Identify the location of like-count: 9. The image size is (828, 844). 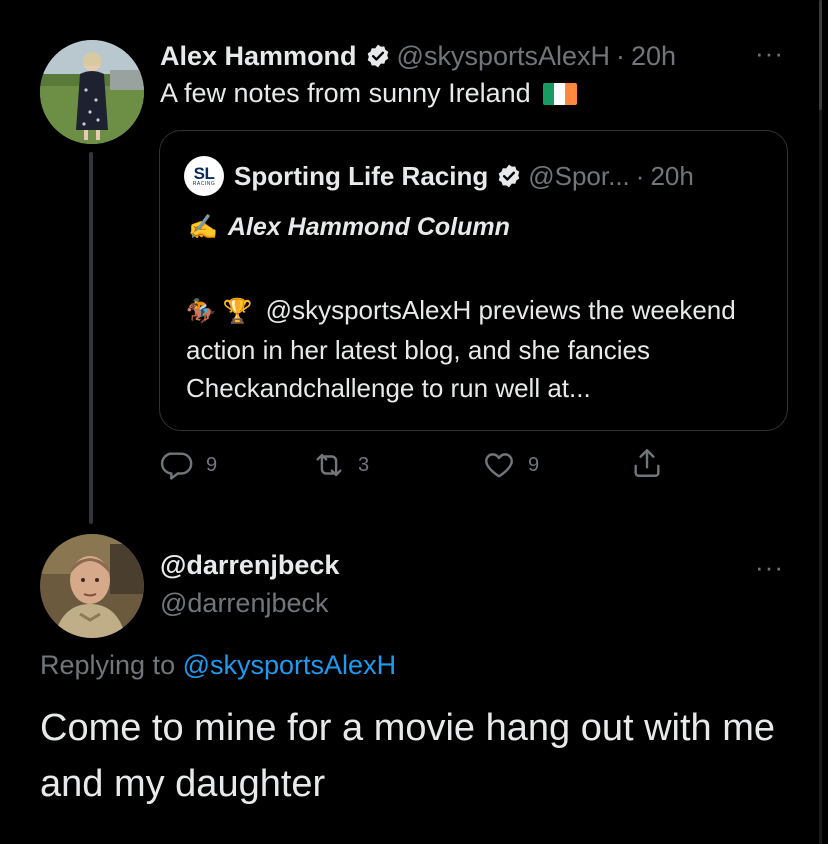
(534, 464).